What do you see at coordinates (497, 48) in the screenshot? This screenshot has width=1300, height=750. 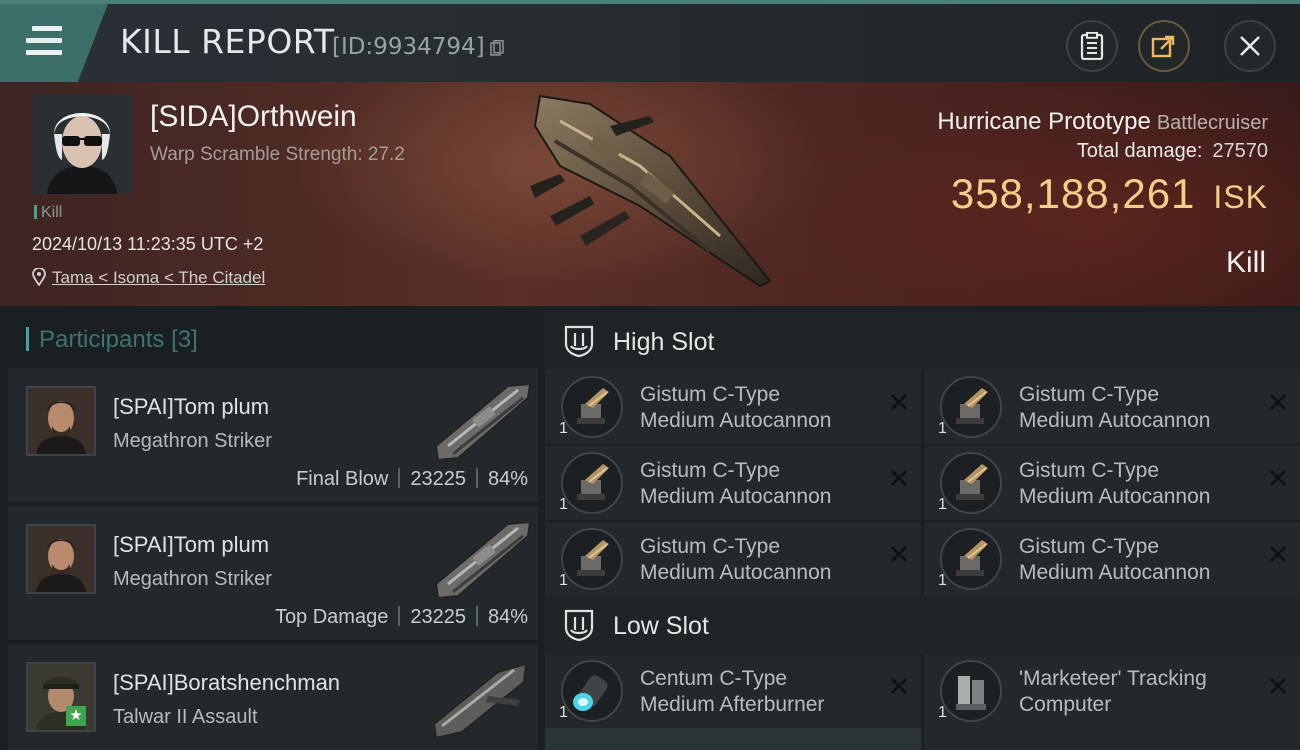 I see `copy-icon` at bounding box center [497, 48].